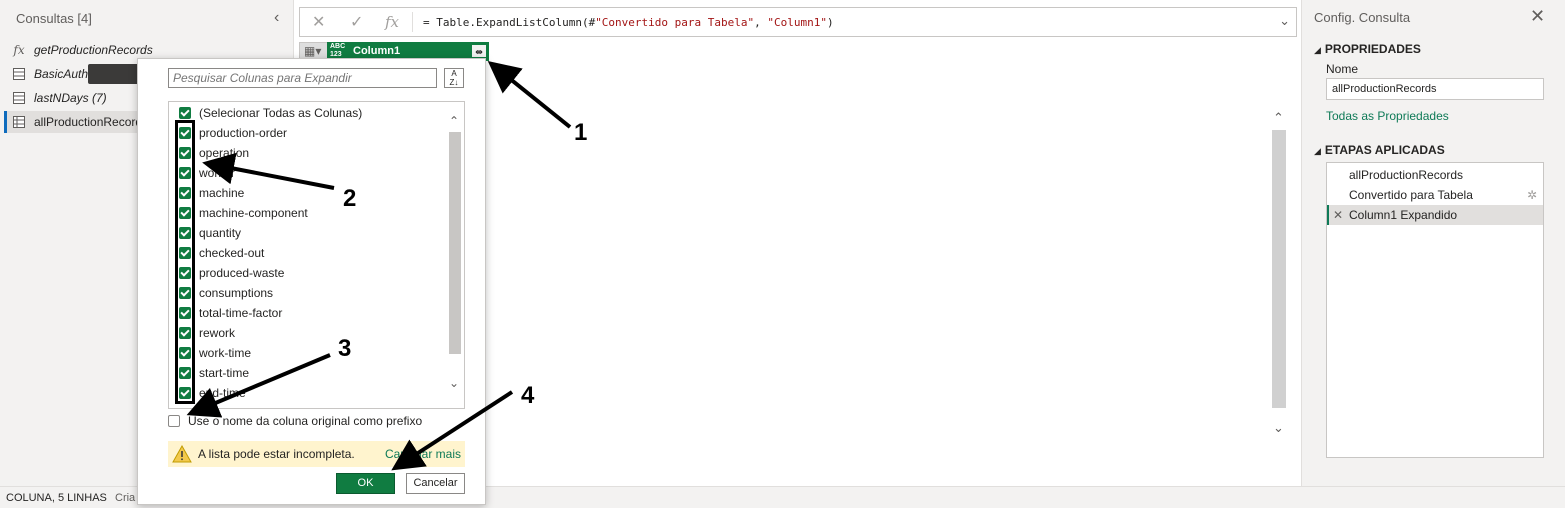 The image size is (1565, 508). I want to click on column-label: produced-waste, so click(242, 273).